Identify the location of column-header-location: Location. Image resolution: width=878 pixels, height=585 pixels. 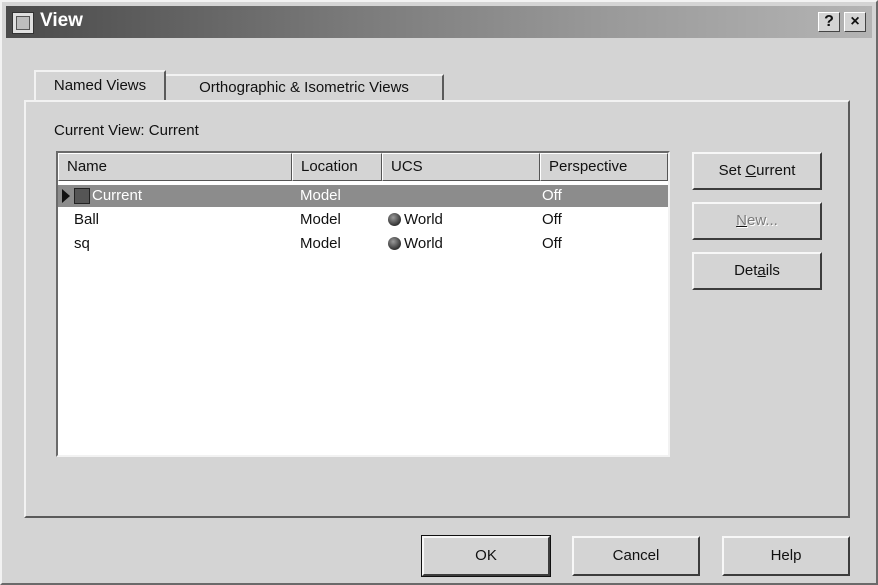
(337, 167).